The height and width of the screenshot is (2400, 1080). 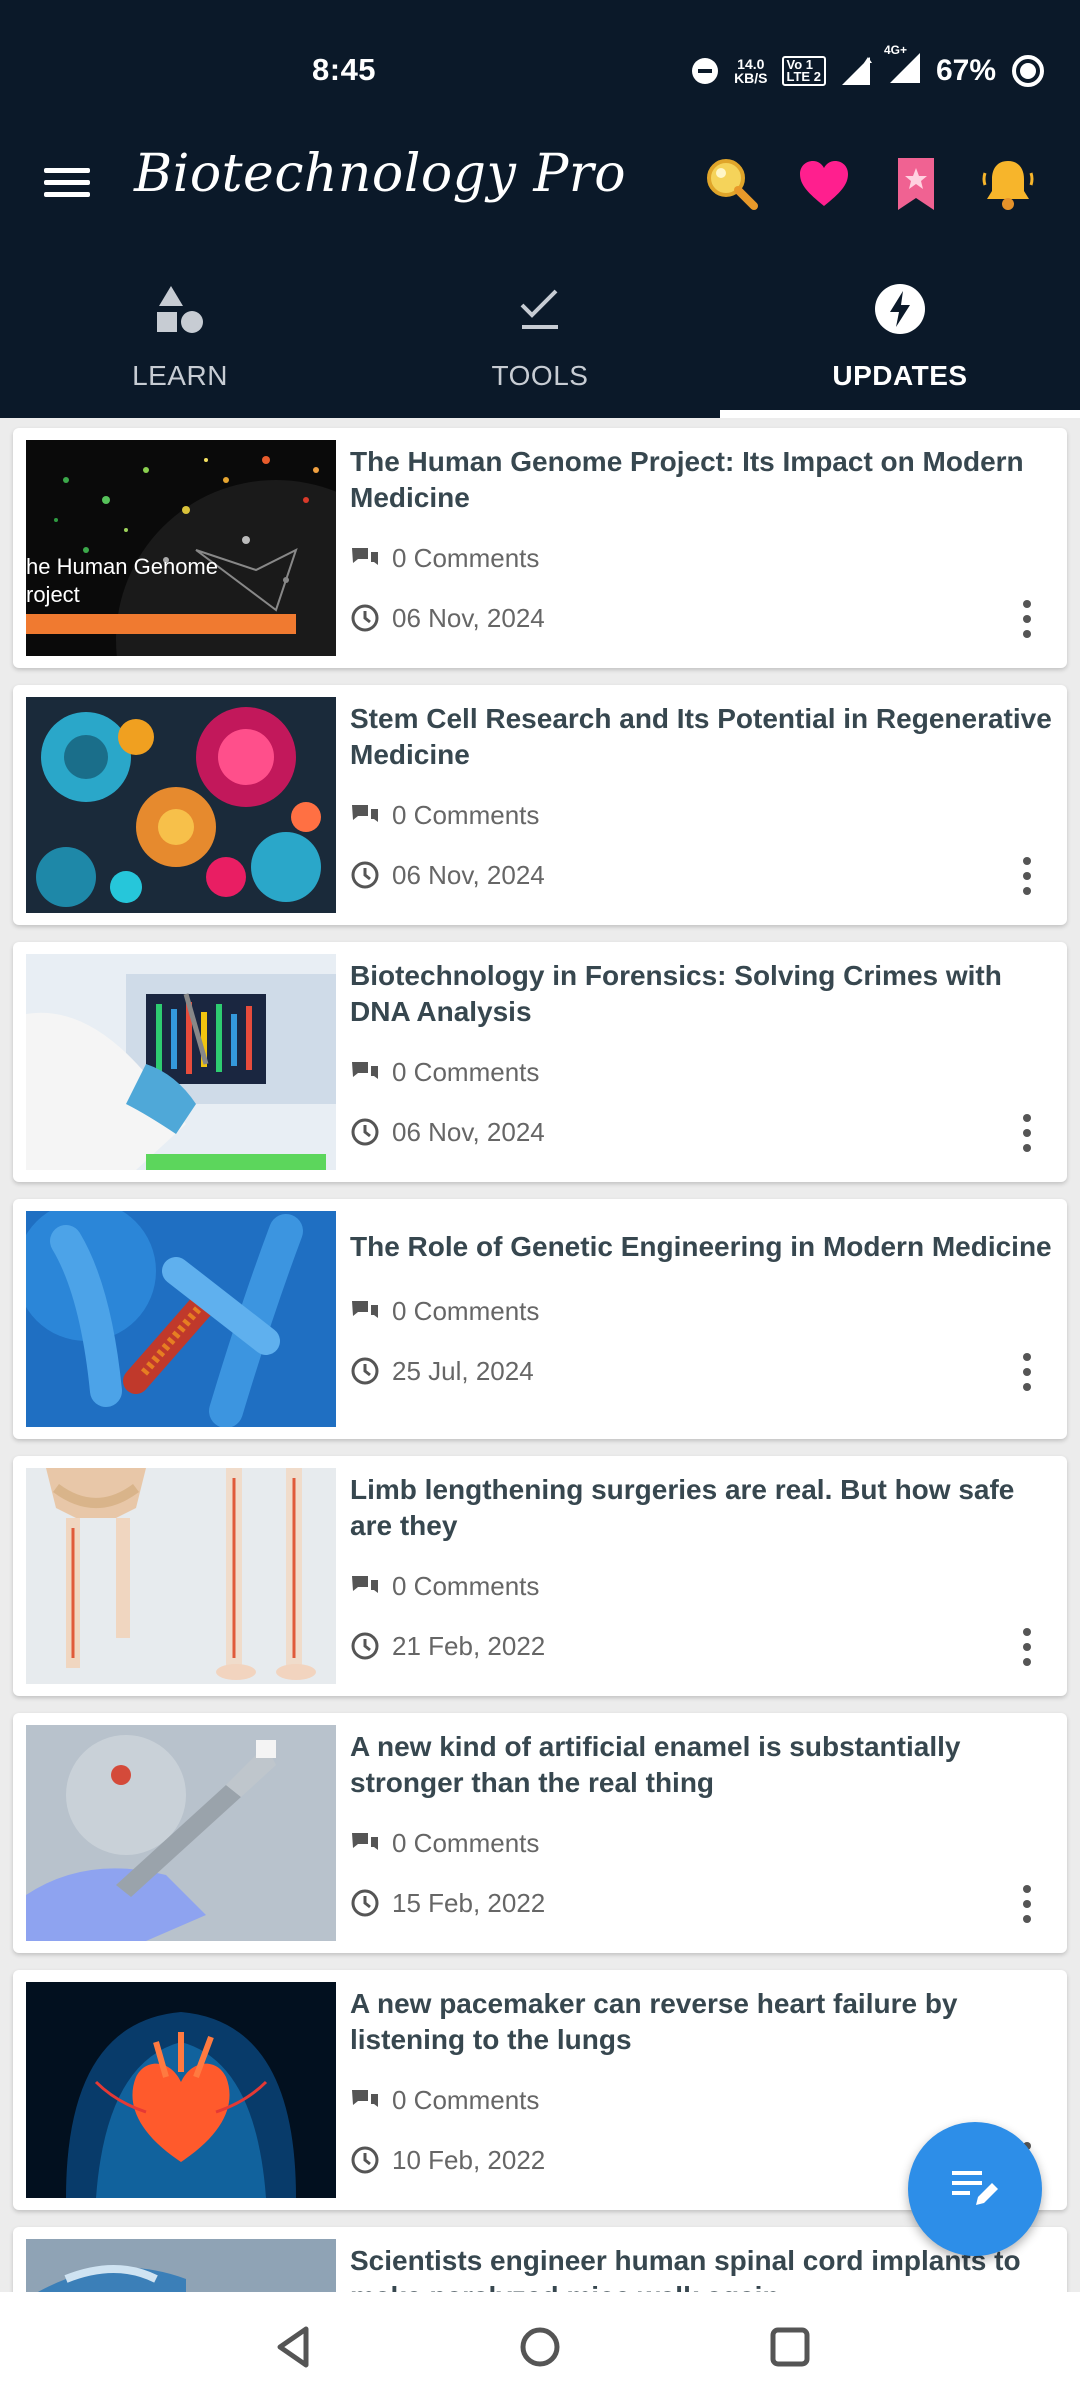 I want to click on edit-list-icon, so click(x=975, y=2188).